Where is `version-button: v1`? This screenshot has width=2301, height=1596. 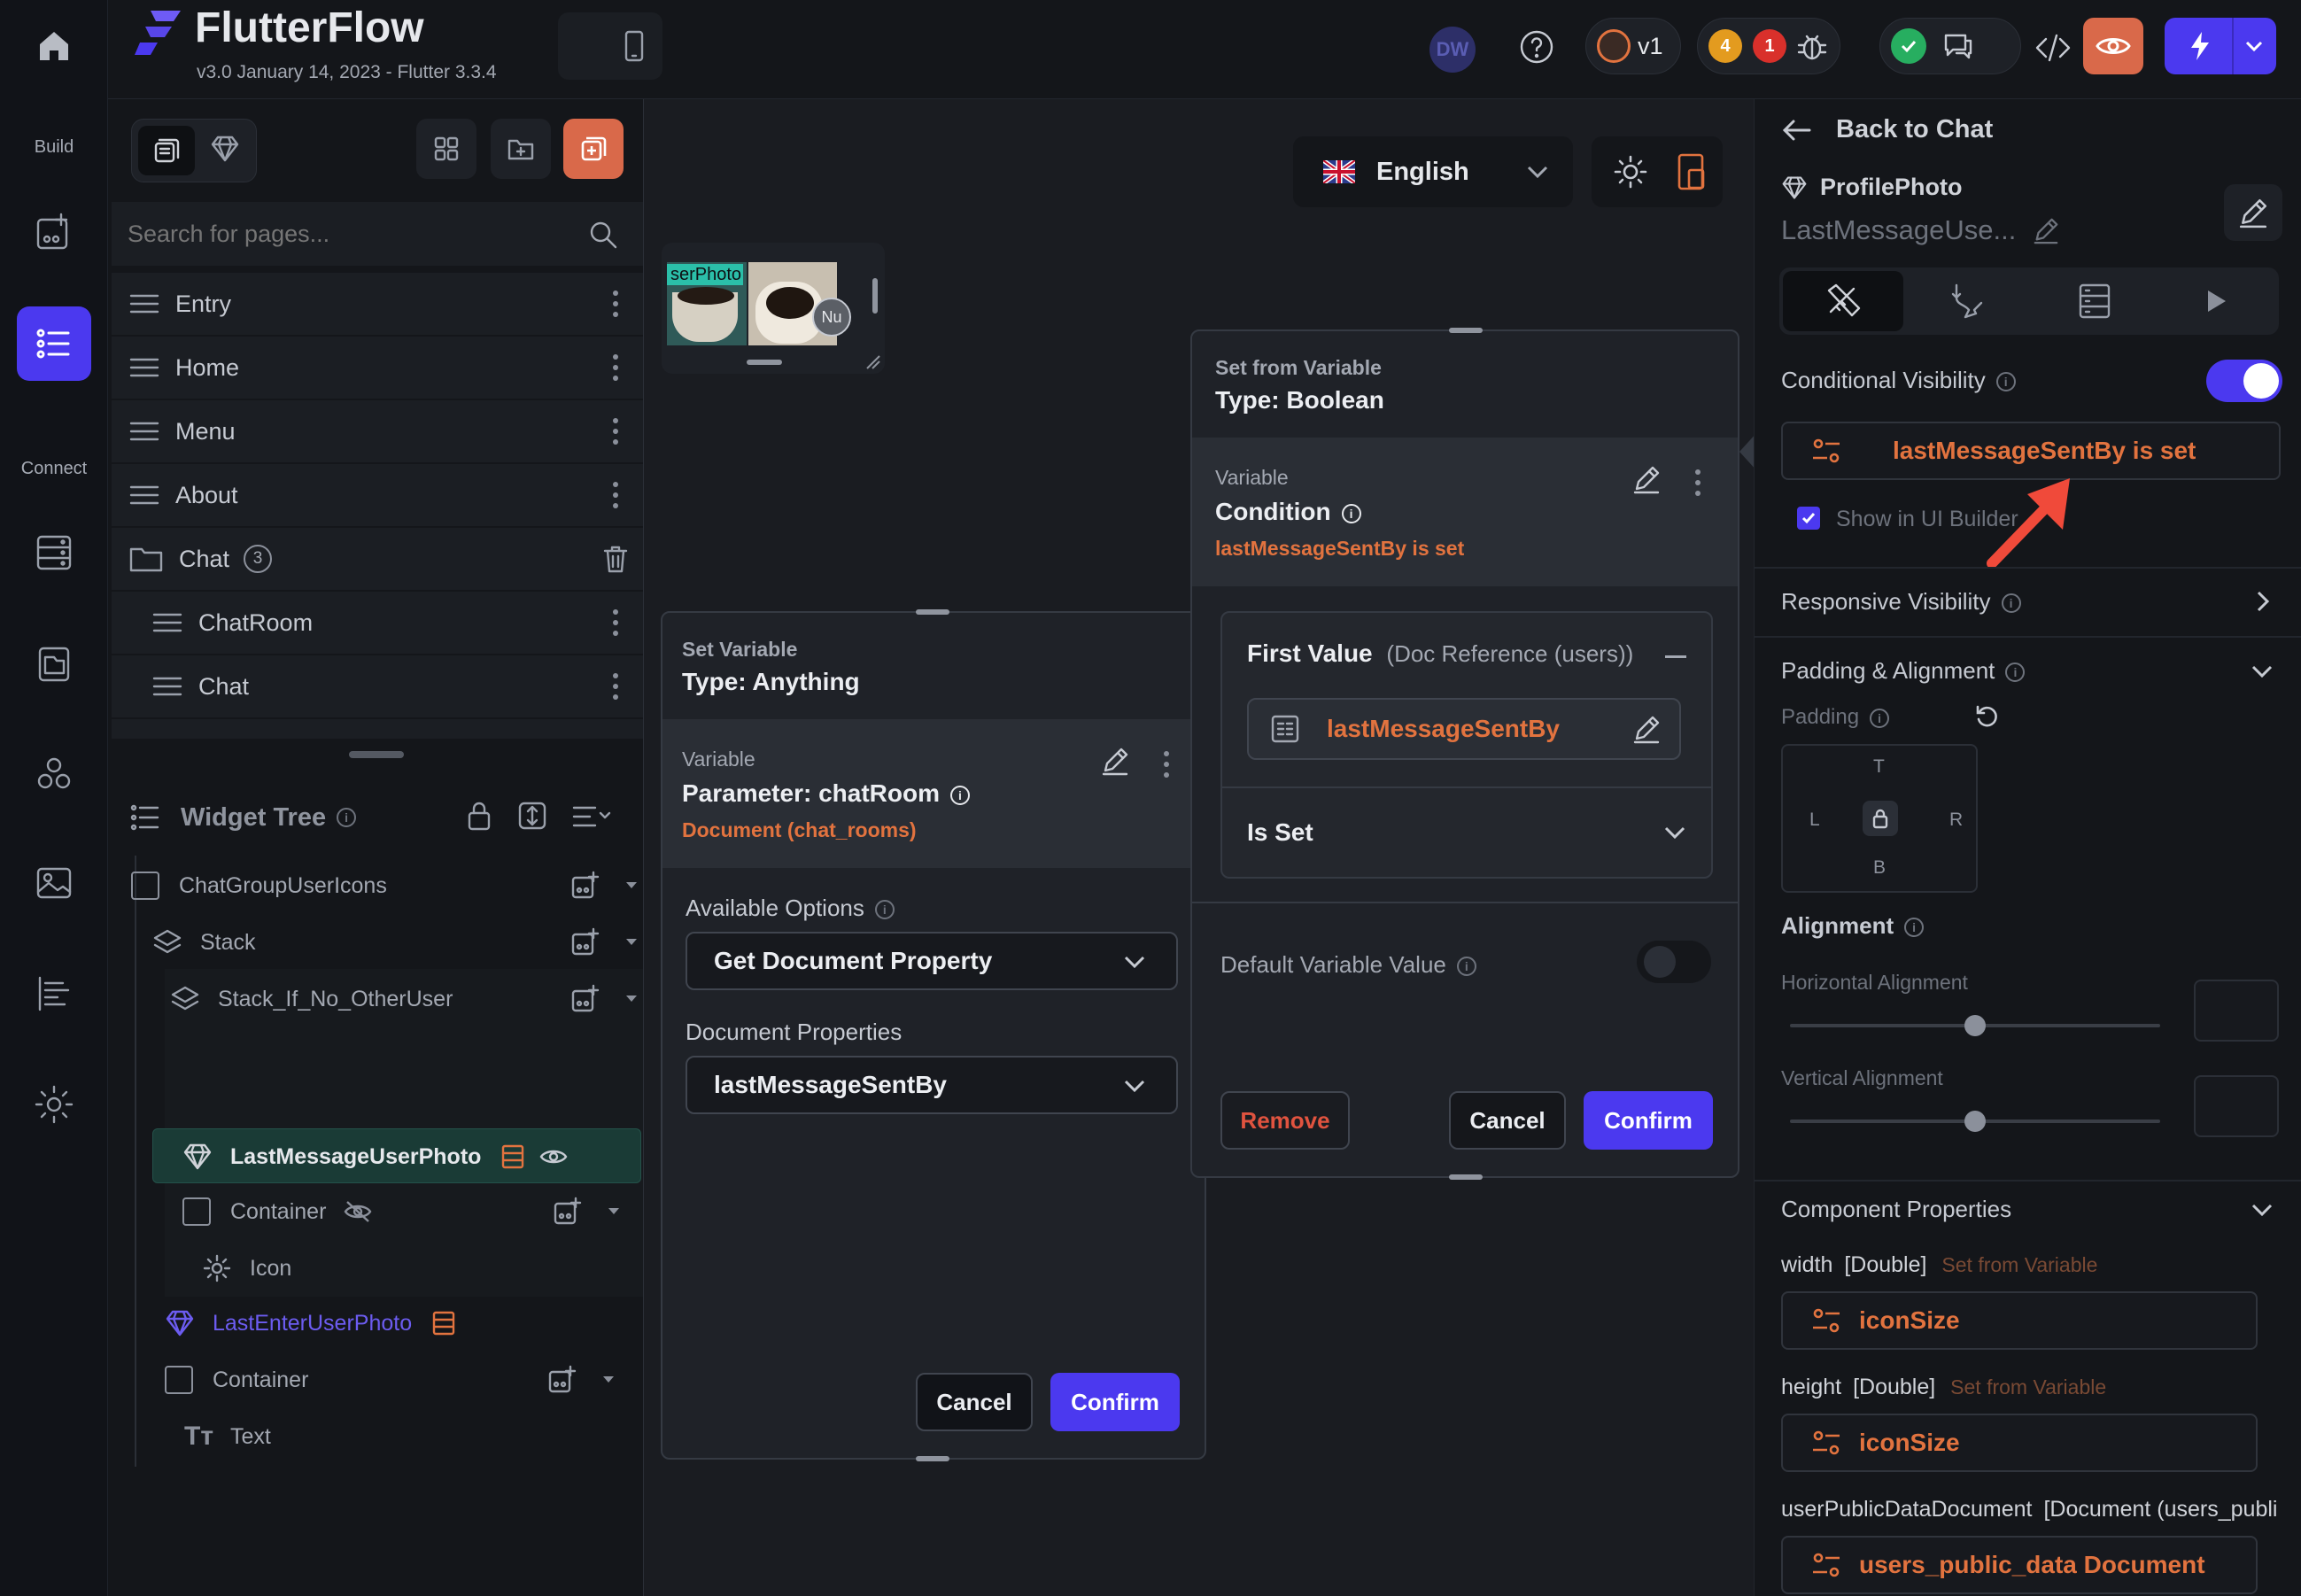 version-button: v1 is located at coordinates (1633, 46).